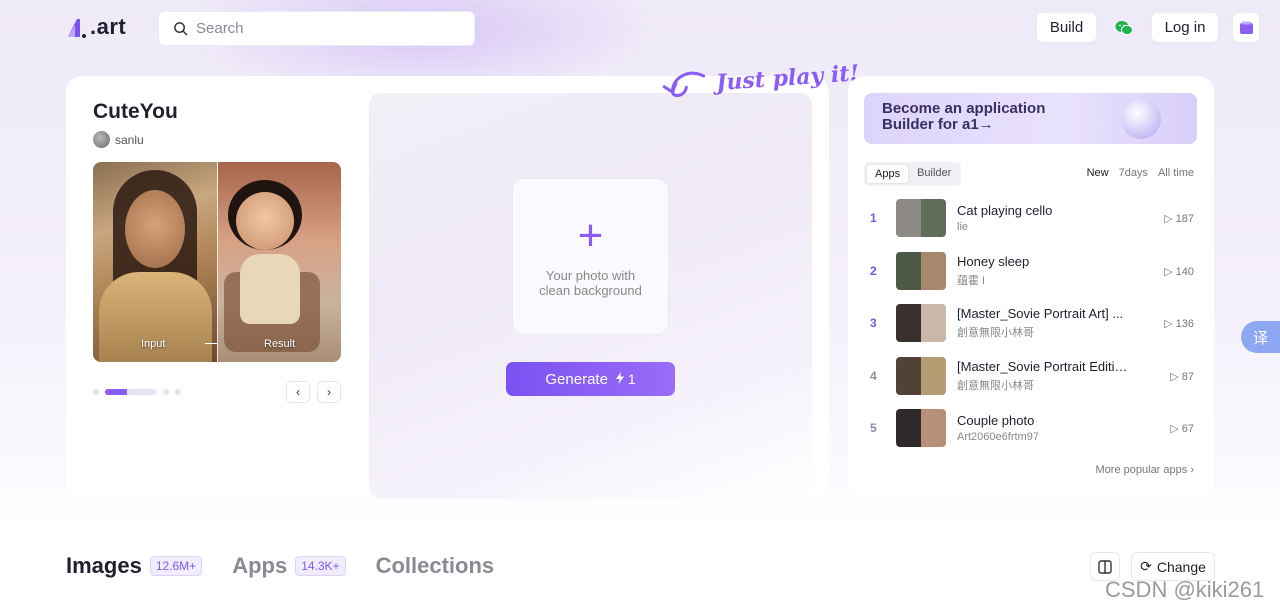 This screenshot has height=612, width=1280. What do you see at coordinates (963, 227) in the screenshot?
I see `app-user: lie` at bounding box center [963, 227].